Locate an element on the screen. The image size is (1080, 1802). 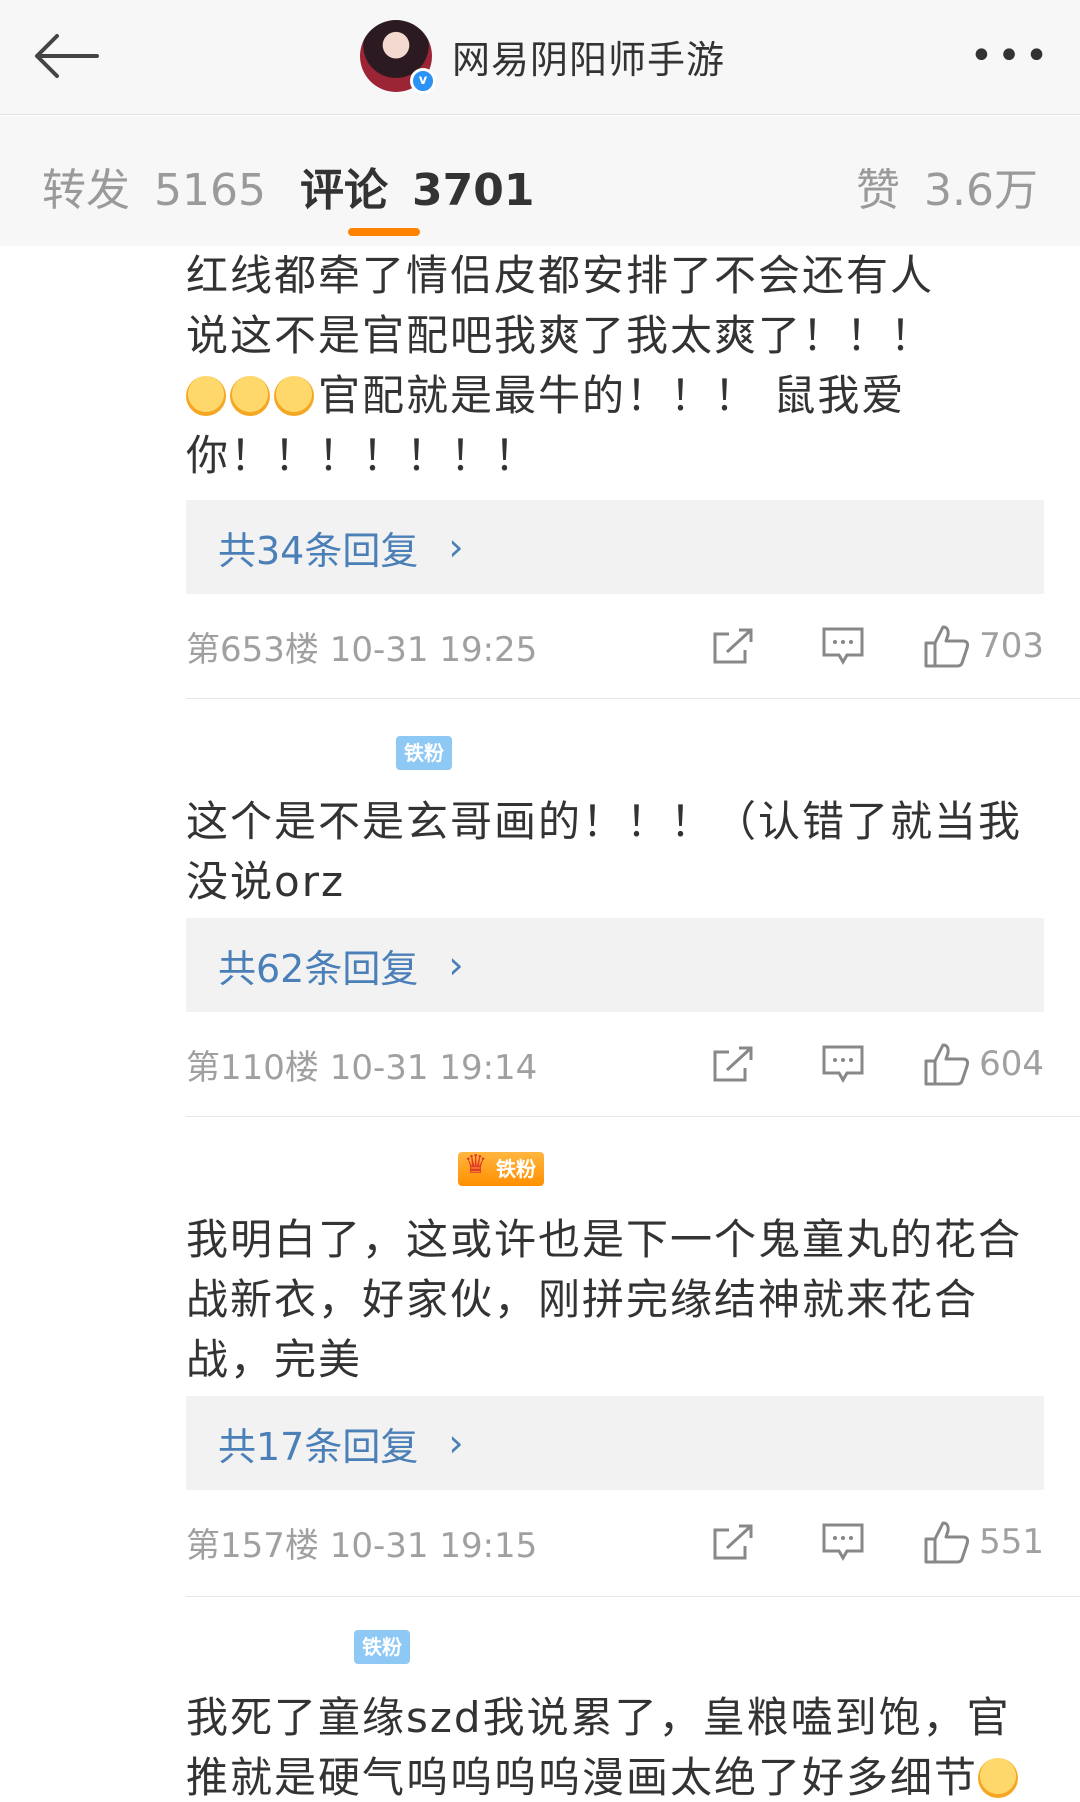
comment-info: 第653楼 10-31 19:25 is located at coordinates (361, 646).